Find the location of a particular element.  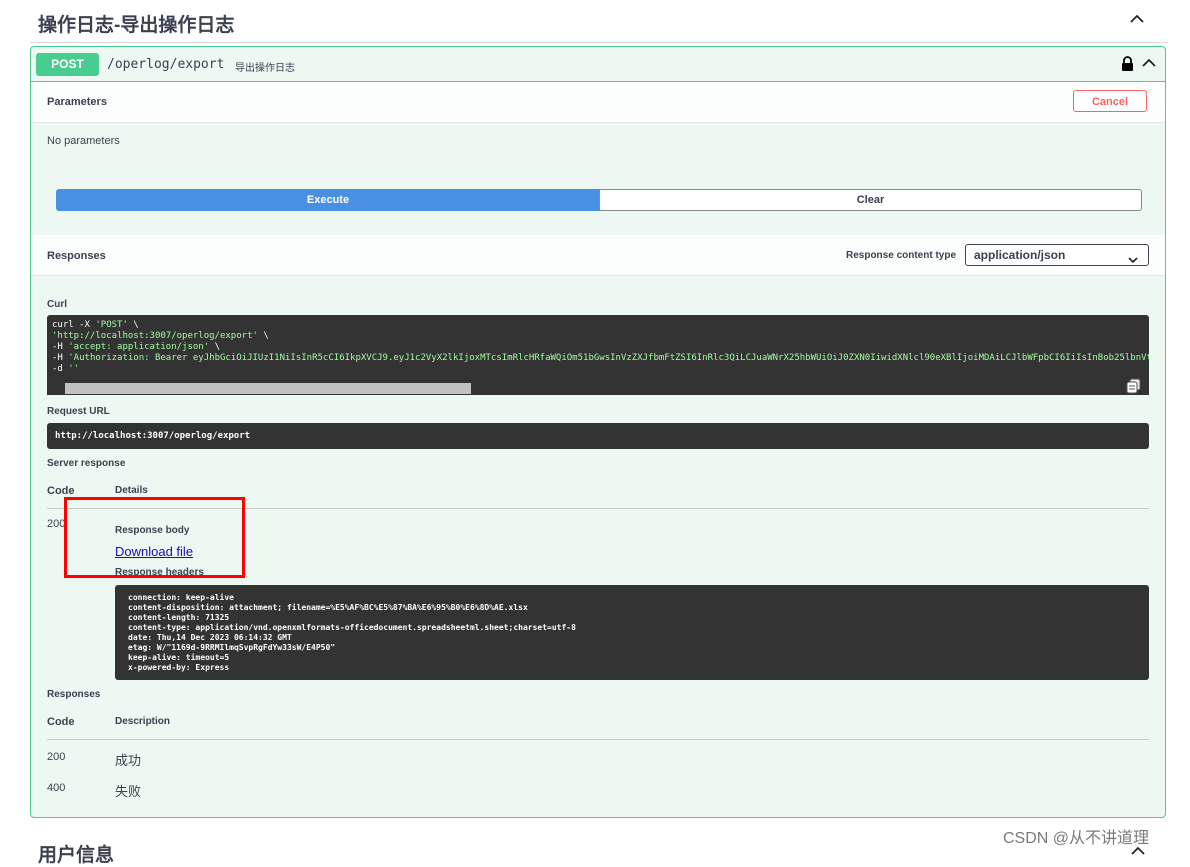

header-line: content-length: 71325 is located at coordinates (179, 617).